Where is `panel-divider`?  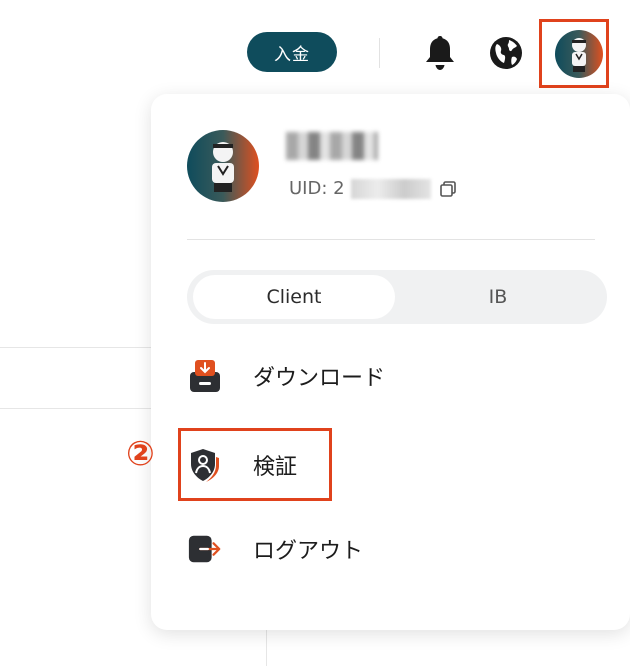 panel-divider is located at coordinates (391, 239).